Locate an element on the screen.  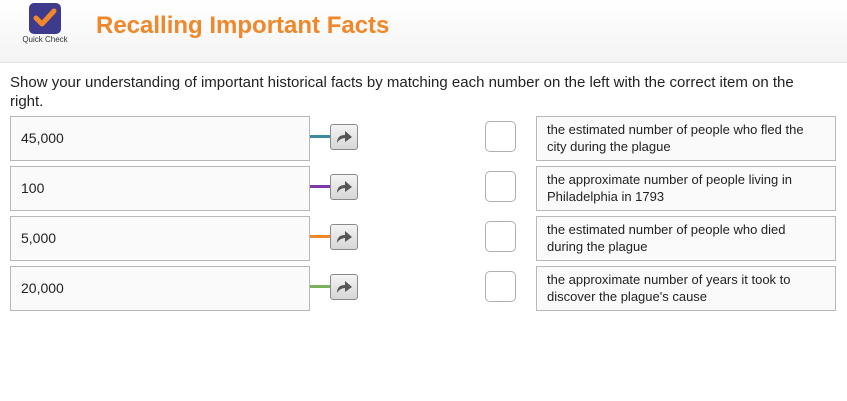
left-item-label: 20,000 is located at coordinates (42, 288).